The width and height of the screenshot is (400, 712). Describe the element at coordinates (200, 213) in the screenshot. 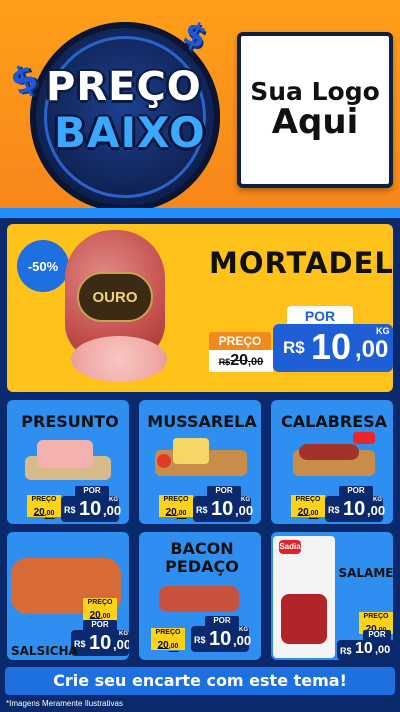

I see `header-divider` at that location.